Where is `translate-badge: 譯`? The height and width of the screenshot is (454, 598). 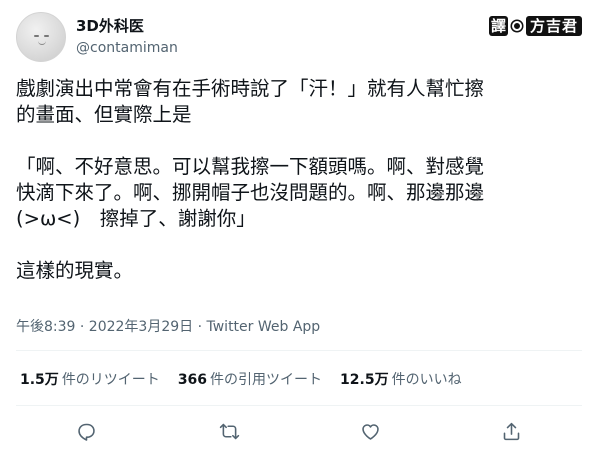
translate-badge: 譯 is located at coordinates (498, 26).